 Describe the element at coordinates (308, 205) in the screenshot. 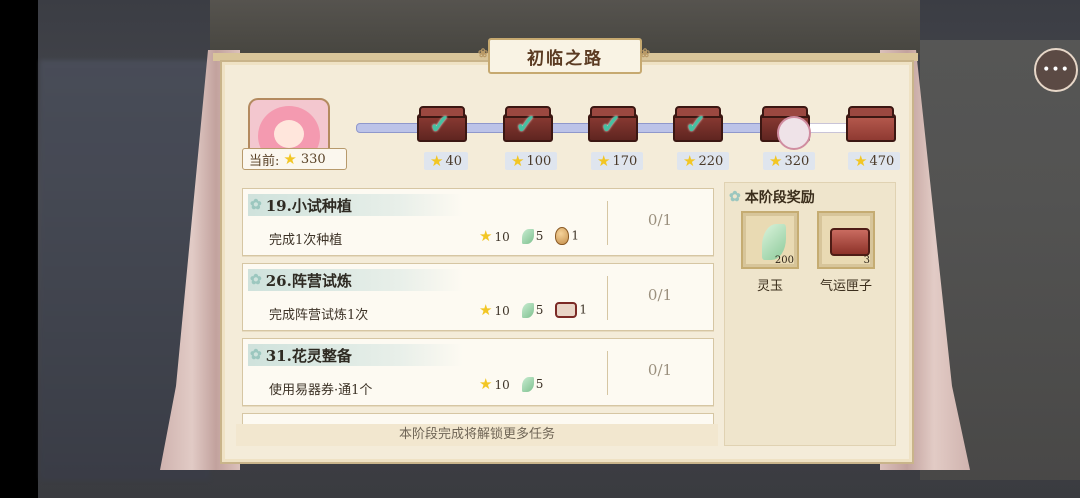

I see `task-title: 19.小试种植` at that location.